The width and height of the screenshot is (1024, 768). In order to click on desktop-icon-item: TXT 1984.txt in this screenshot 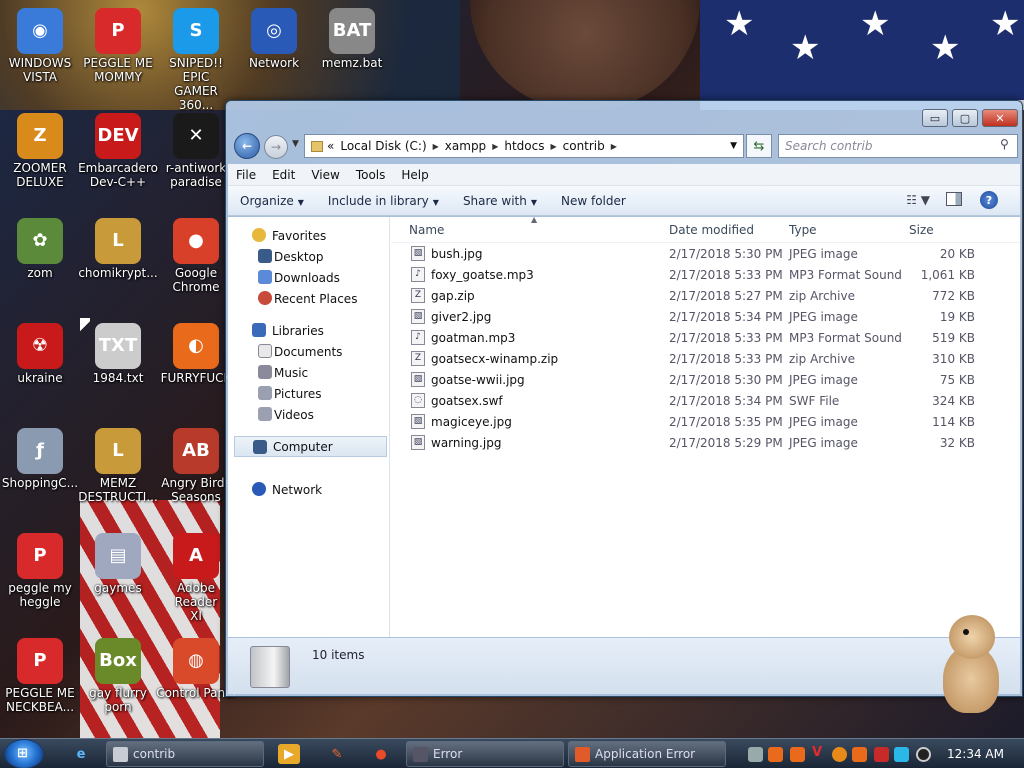, I will do `click(118, 352)`.